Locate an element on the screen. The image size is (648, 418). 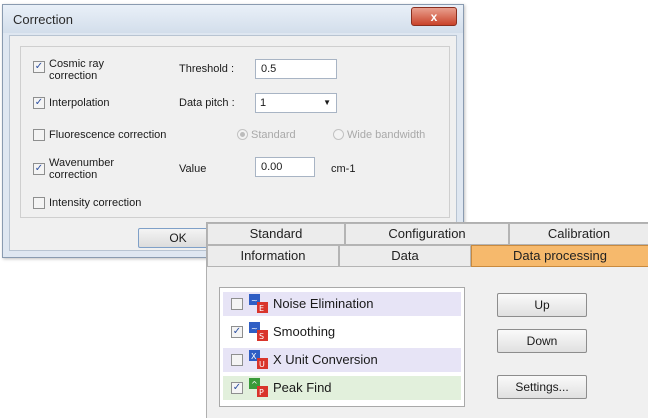
x-unit-conversion-checkbox is located at coordinates (237, 360).